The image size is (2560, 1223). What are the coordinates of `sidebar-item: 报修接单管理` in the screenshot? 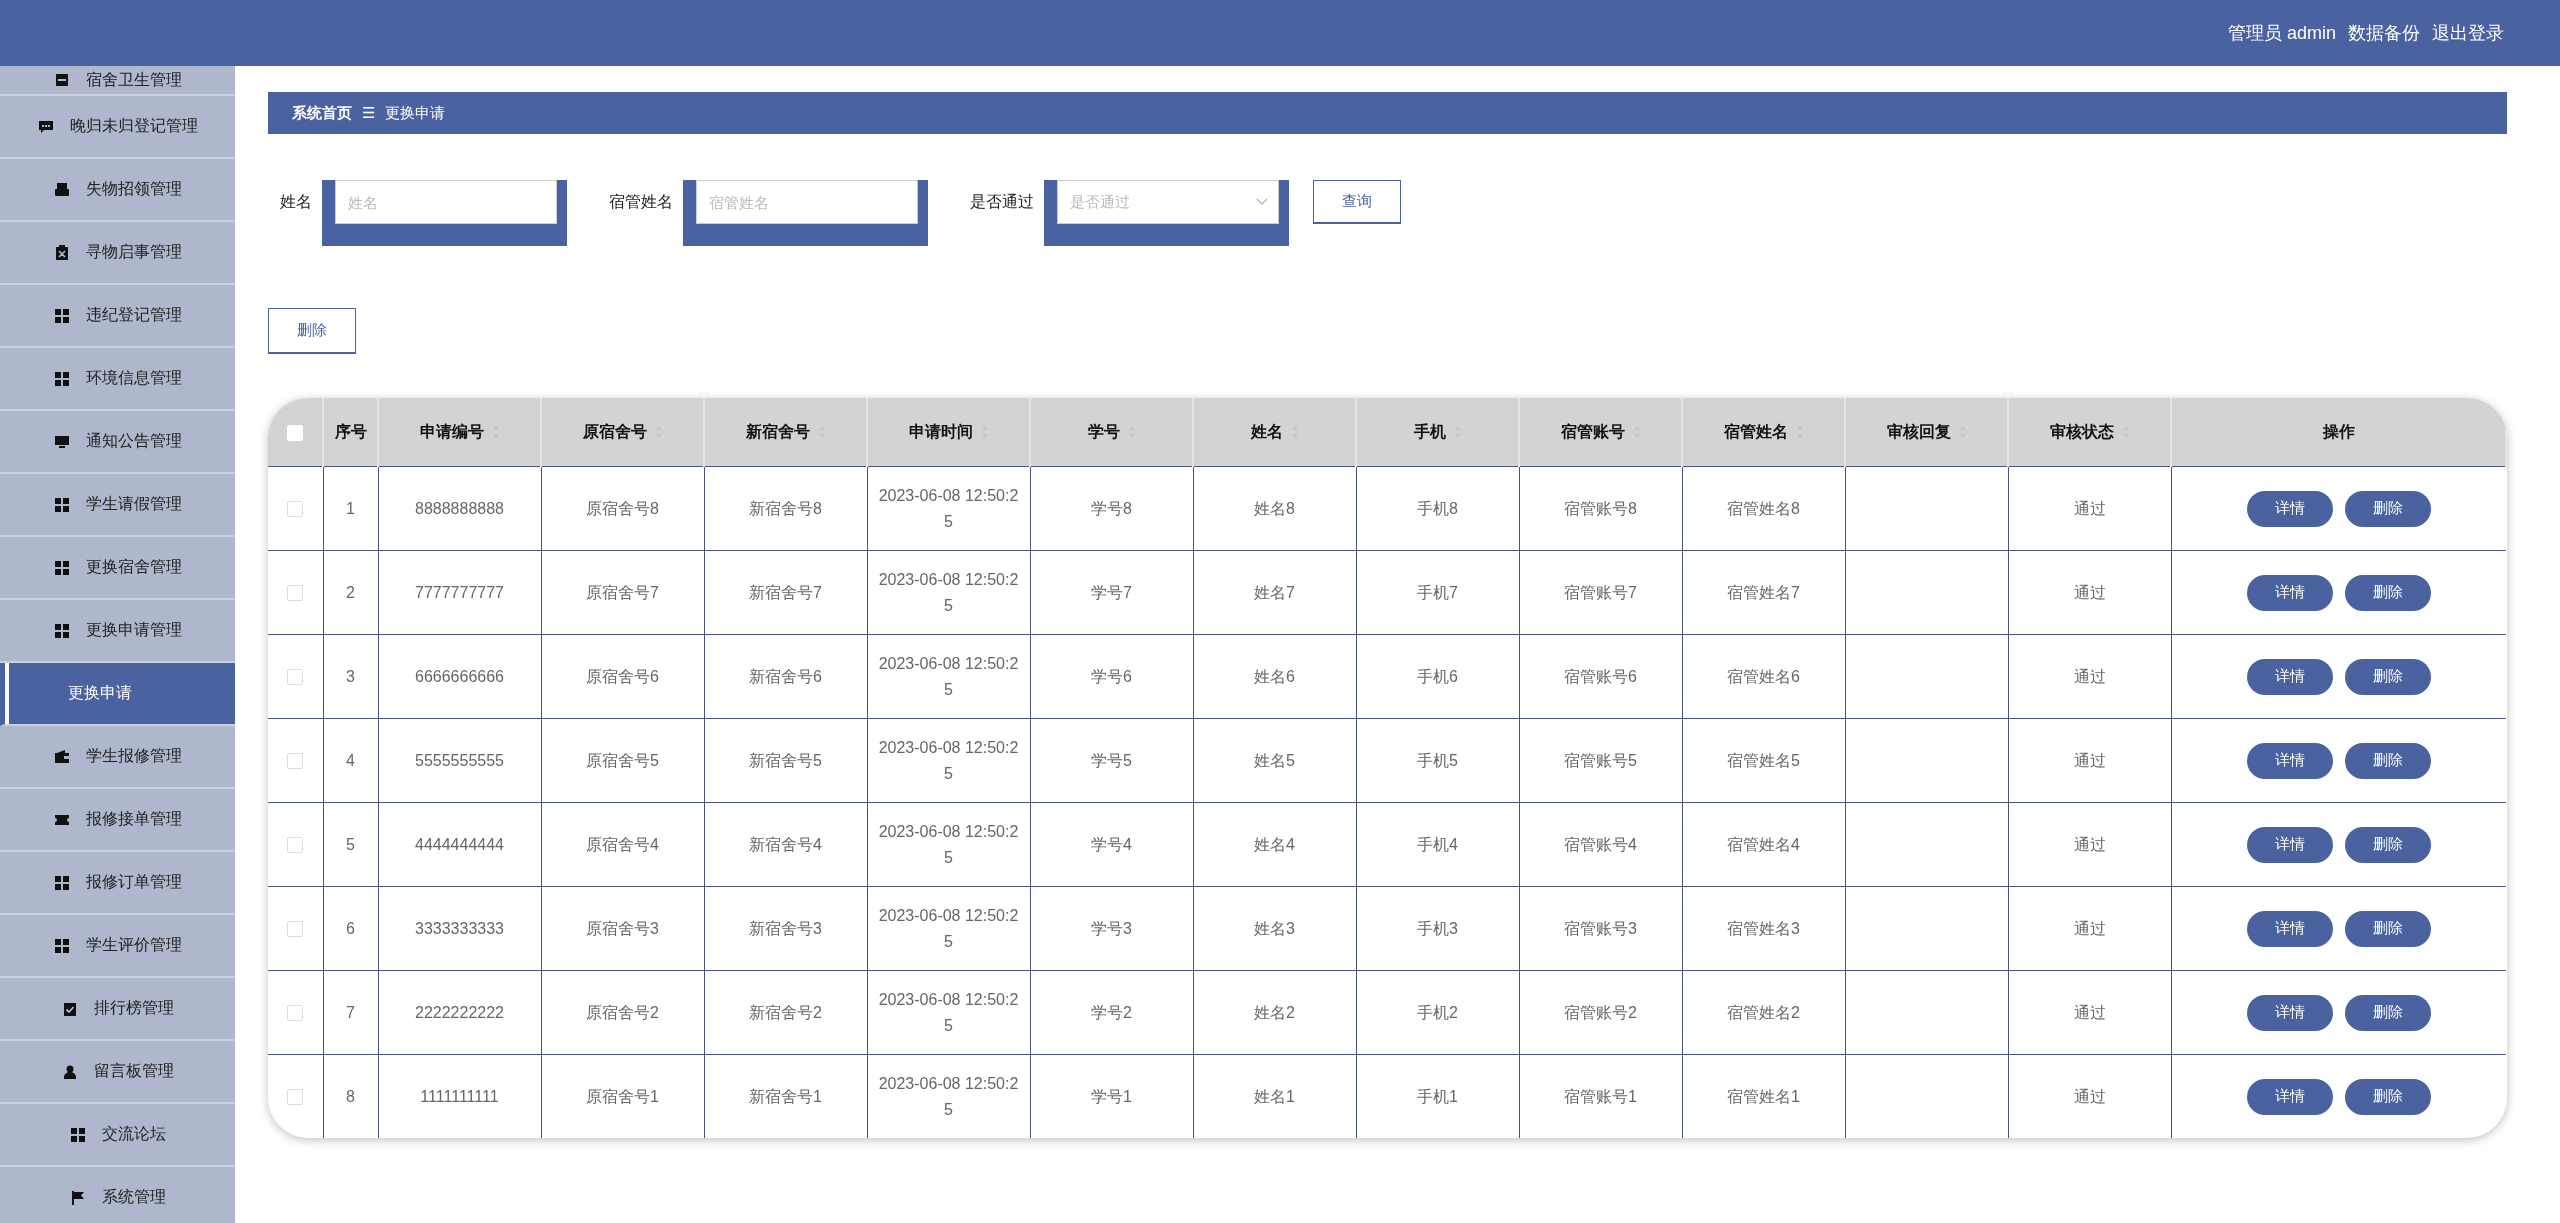 It's located at (117, 820).